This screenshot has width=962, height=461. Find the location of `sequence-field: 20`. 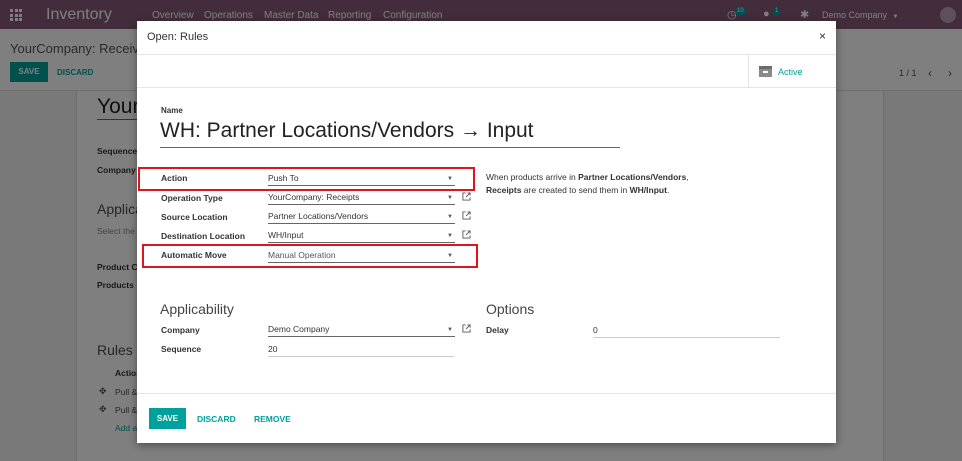

sequence-field: 20 is located at coordinates (361, 350).